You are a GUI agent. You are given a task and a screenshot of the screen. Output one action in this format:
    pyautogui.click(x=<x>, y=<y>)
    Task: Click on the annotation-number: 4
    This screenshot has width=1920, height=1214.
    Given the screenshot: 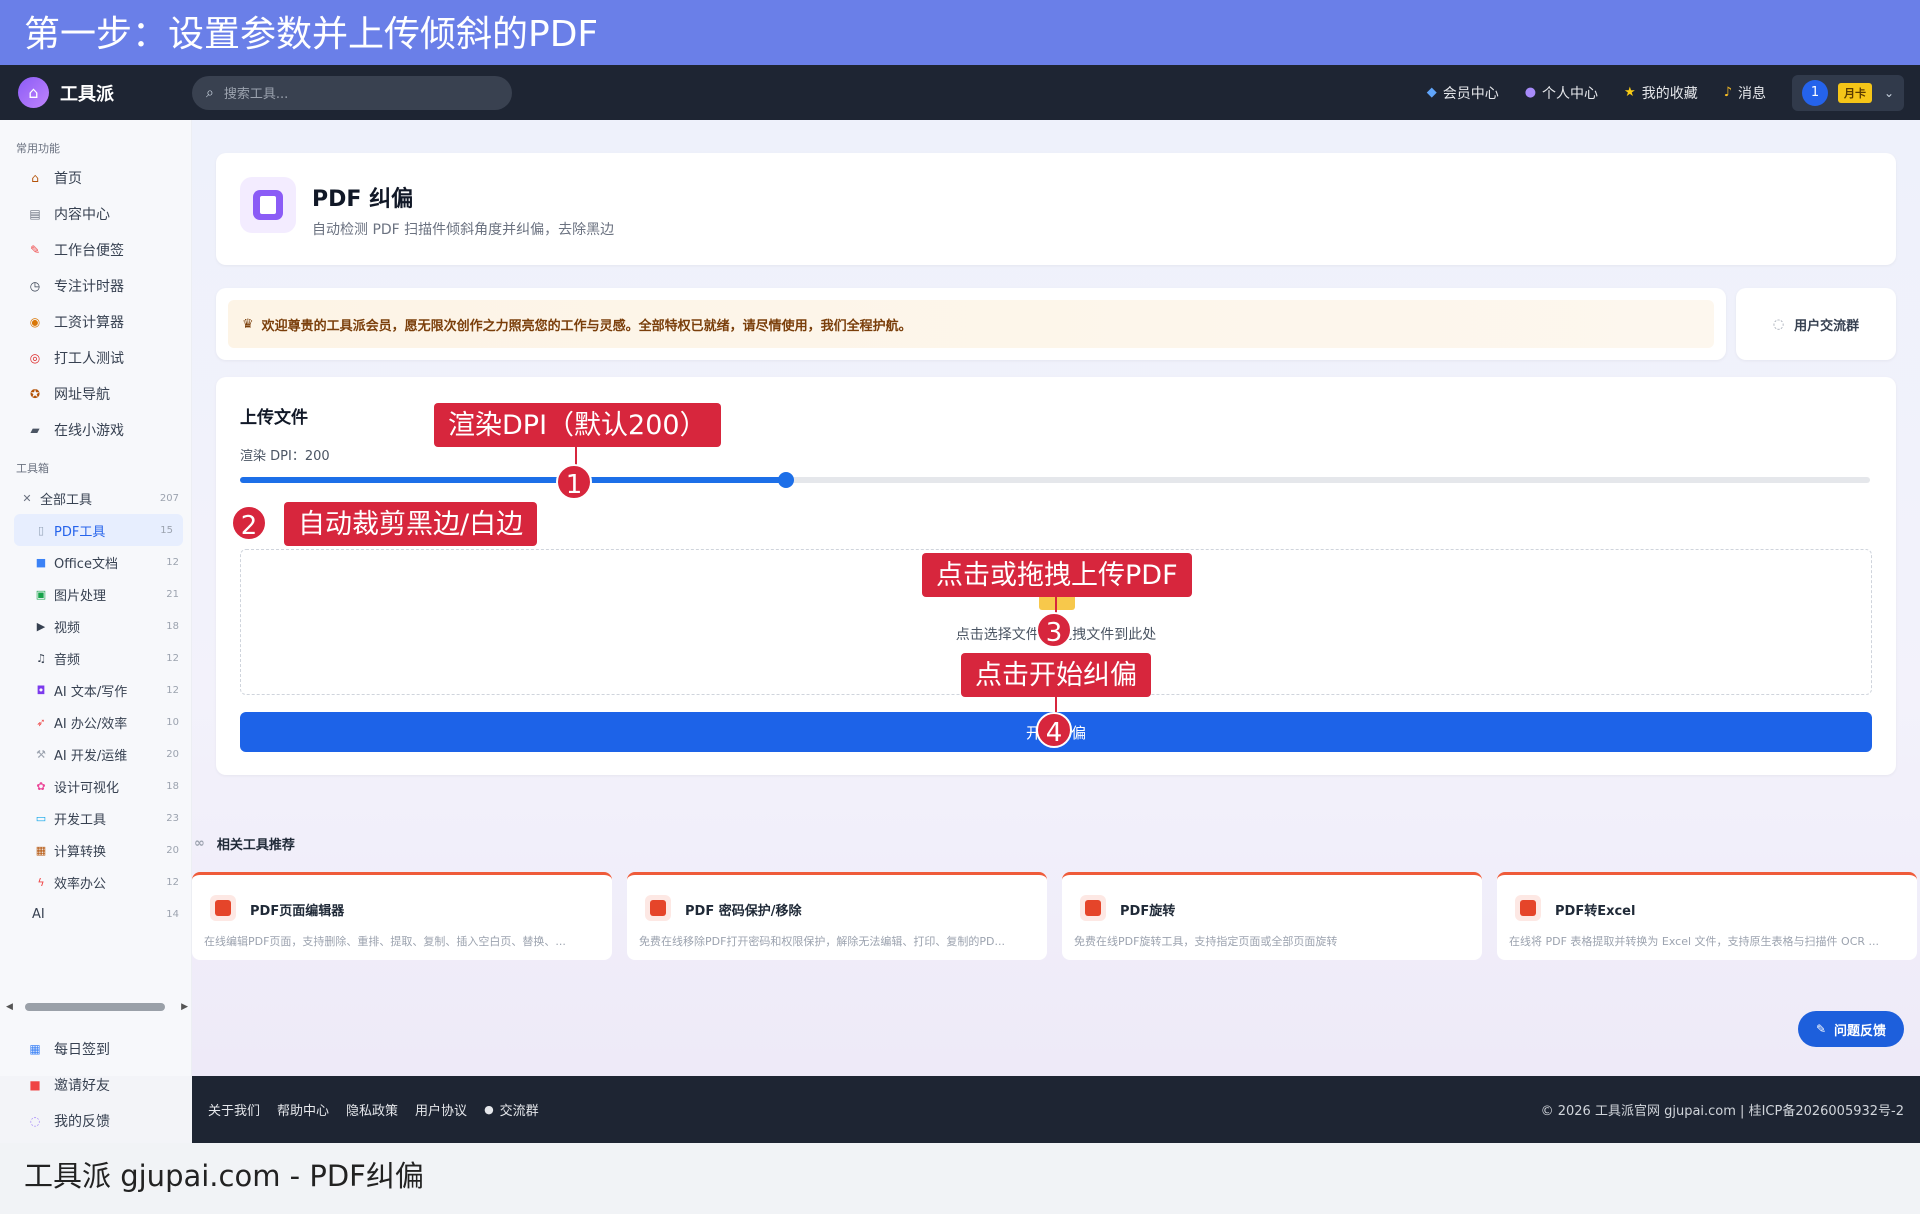 What is the action you would take?
    pyautogui.click(x=1054, y=730)
    